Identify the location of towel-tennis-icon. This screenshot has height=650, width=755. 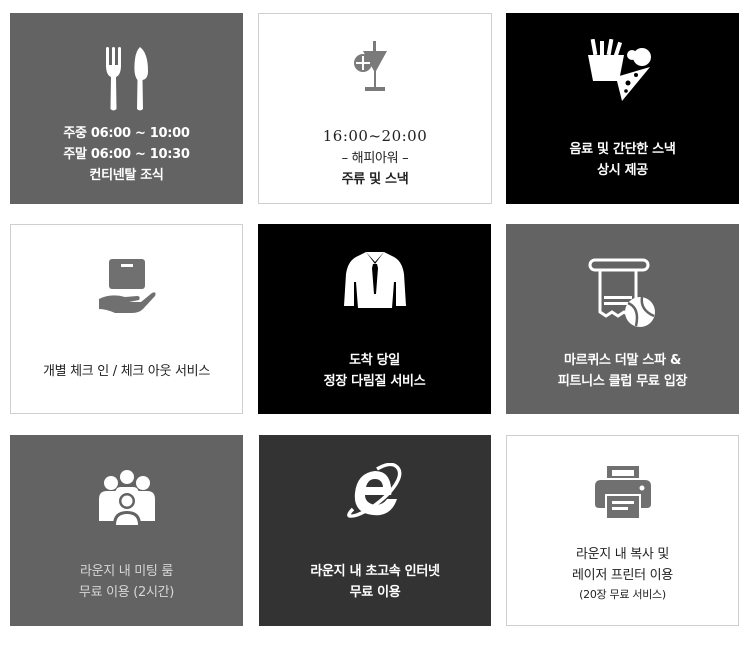
(621, 292).